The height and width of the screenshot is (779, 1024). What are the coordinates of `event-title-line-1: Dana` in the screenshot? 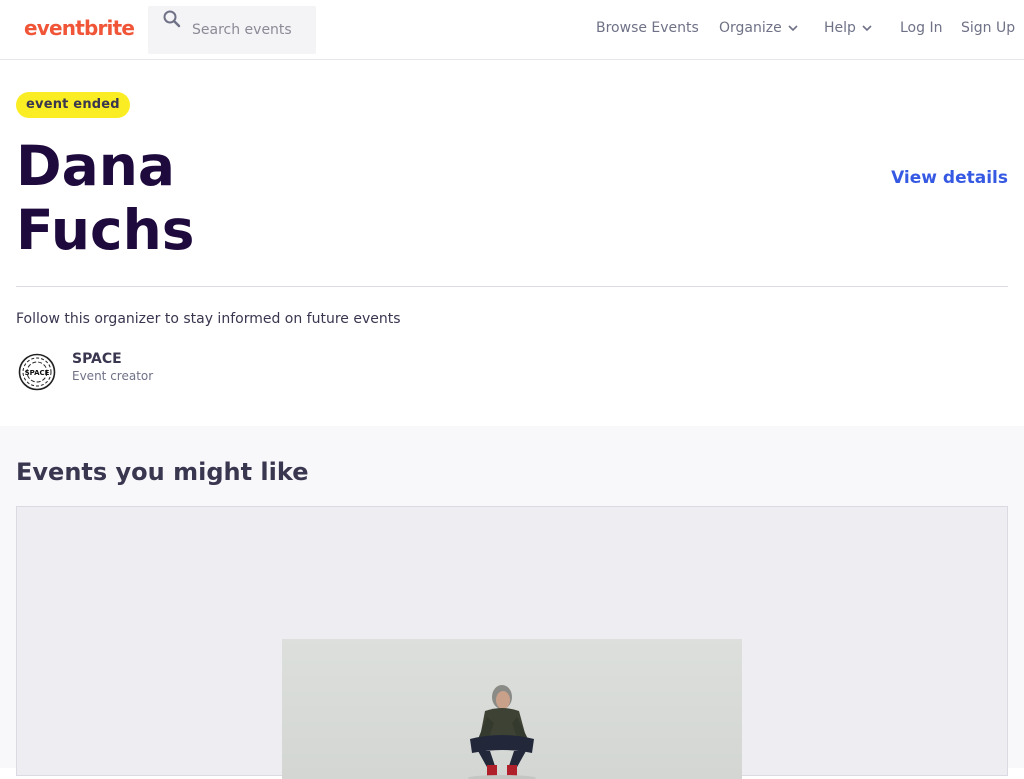 It's located at (96, 166).